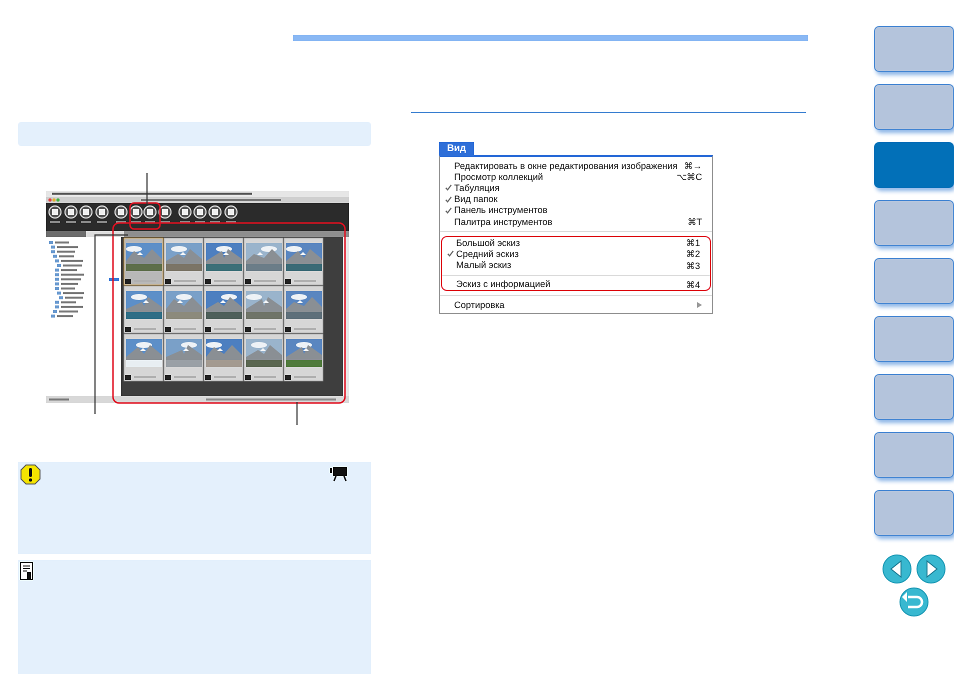 The height and width of the screenshot is (674, 954). What do you see at coordinates (576, 188) in the screenshot?
I see `menu-item: Табуляция` at bounding box center [576, 188].